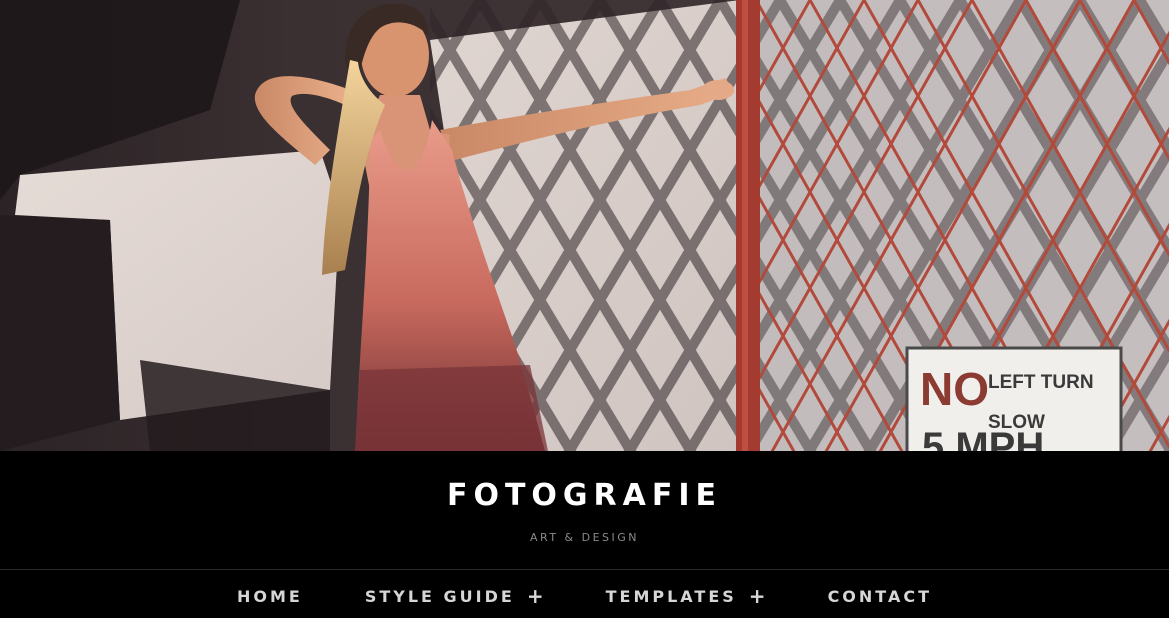 This screenshot has width=1169, height=618. I want to click on nav-item-label: CONTACT, so click(880, 596).